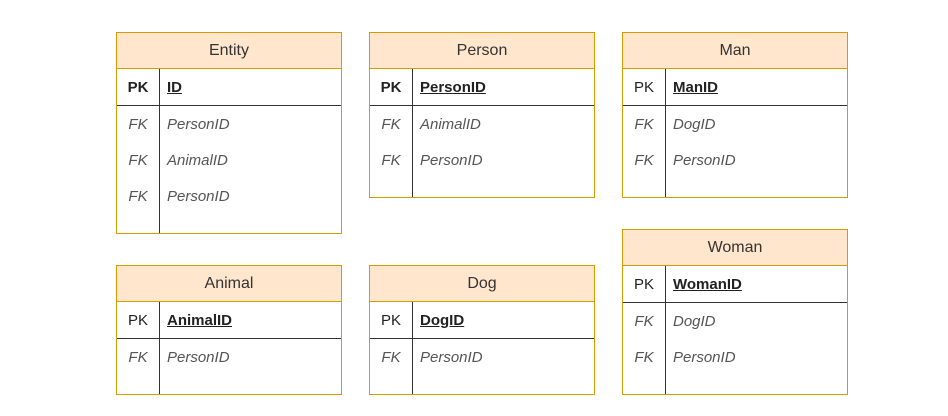 The image size is (948, 416). What do you see at coordinates (707, 284) in the screenshot?
I see `pk-field: WomanID` at bounding box center [707, 284].